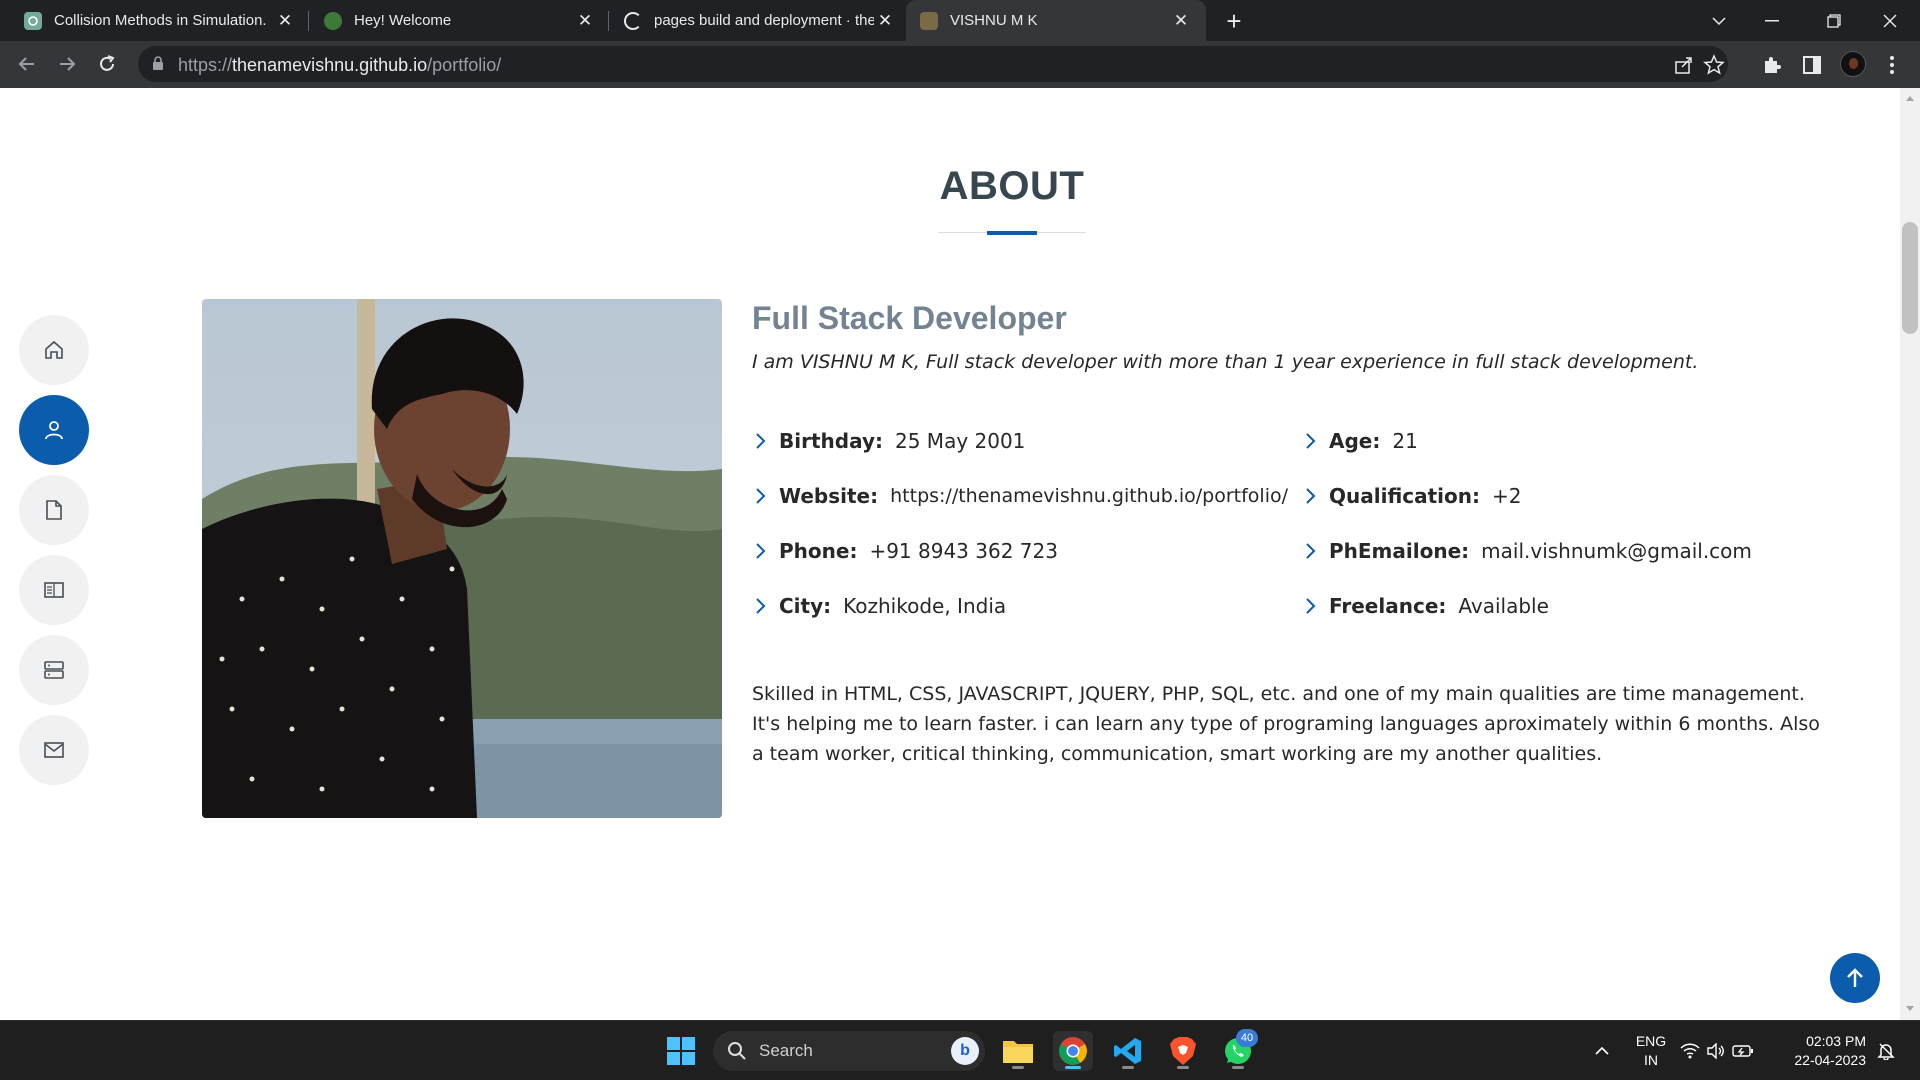 The height and width of the screenshot is (1080, 1920). I want to click on language-region: IN, so click(1651, 1060).